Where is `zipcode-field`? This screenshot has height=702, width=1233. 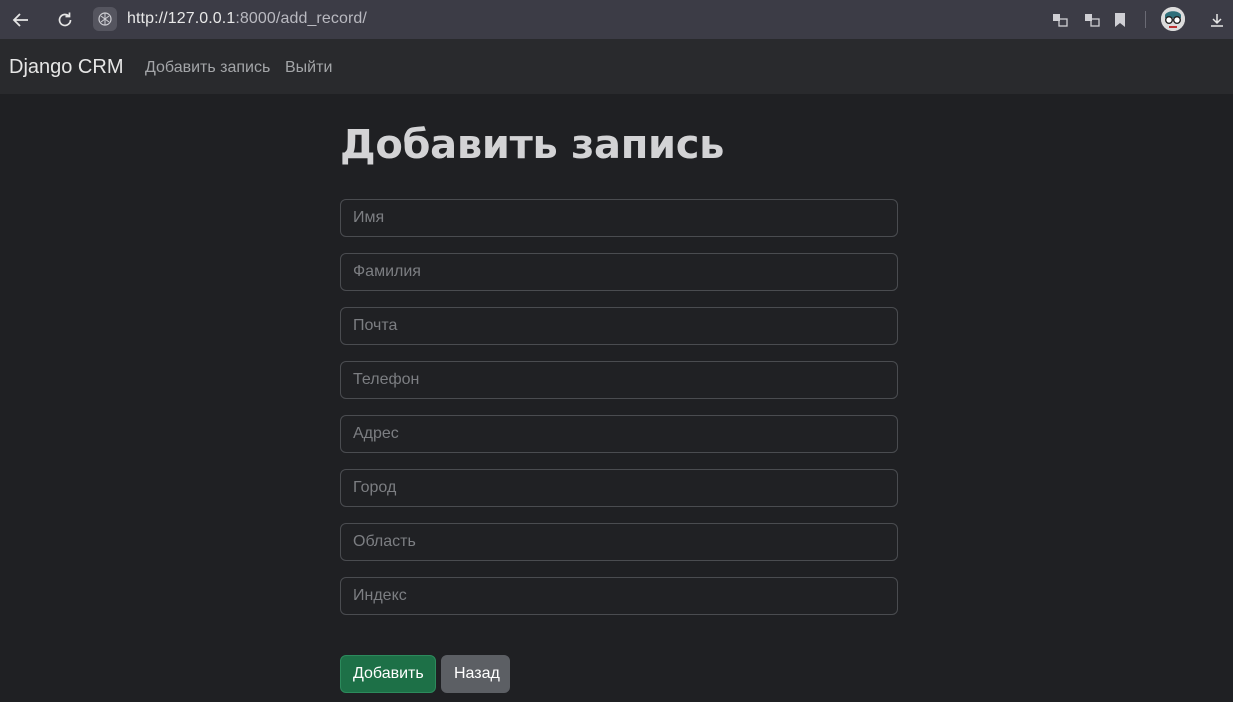
zipcode-field is located at coordinates (619, 596).